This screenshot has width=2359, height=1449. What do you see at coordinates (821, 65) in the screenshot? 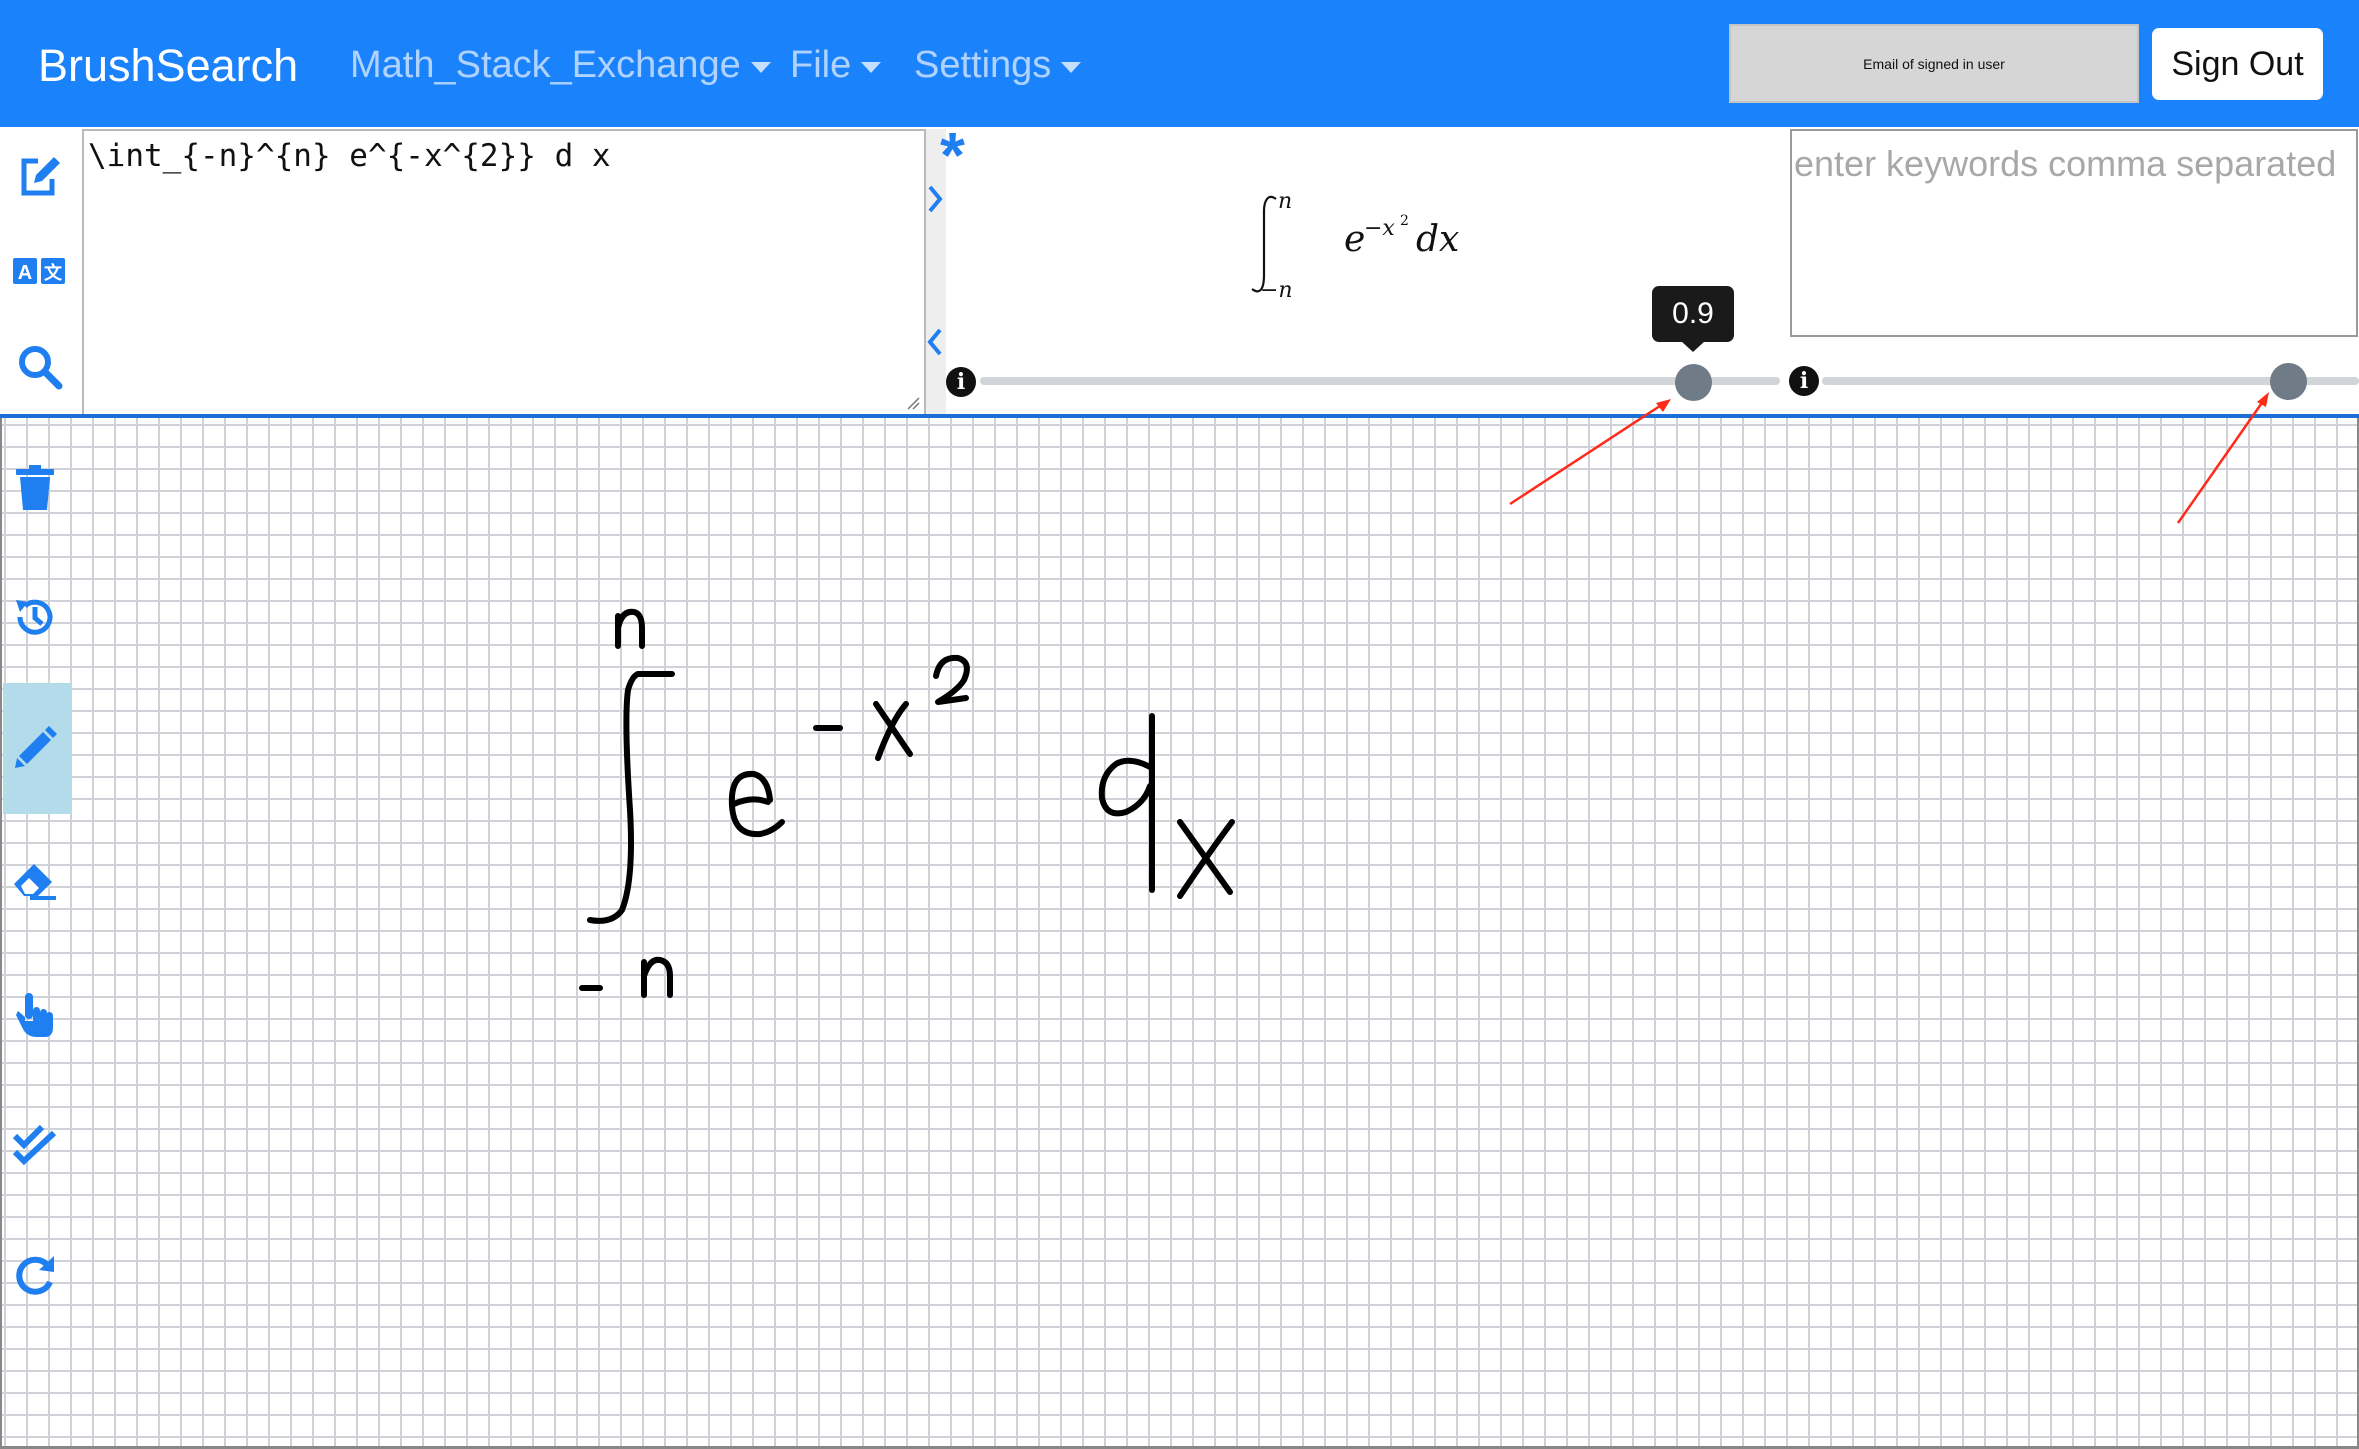
I see `menu-label: File` at bounding box center [821, 65].